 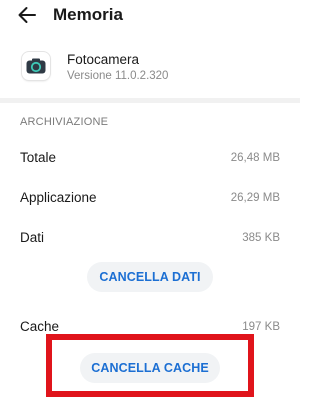 I want to click on camera-icon, so click(x=36, y=66).